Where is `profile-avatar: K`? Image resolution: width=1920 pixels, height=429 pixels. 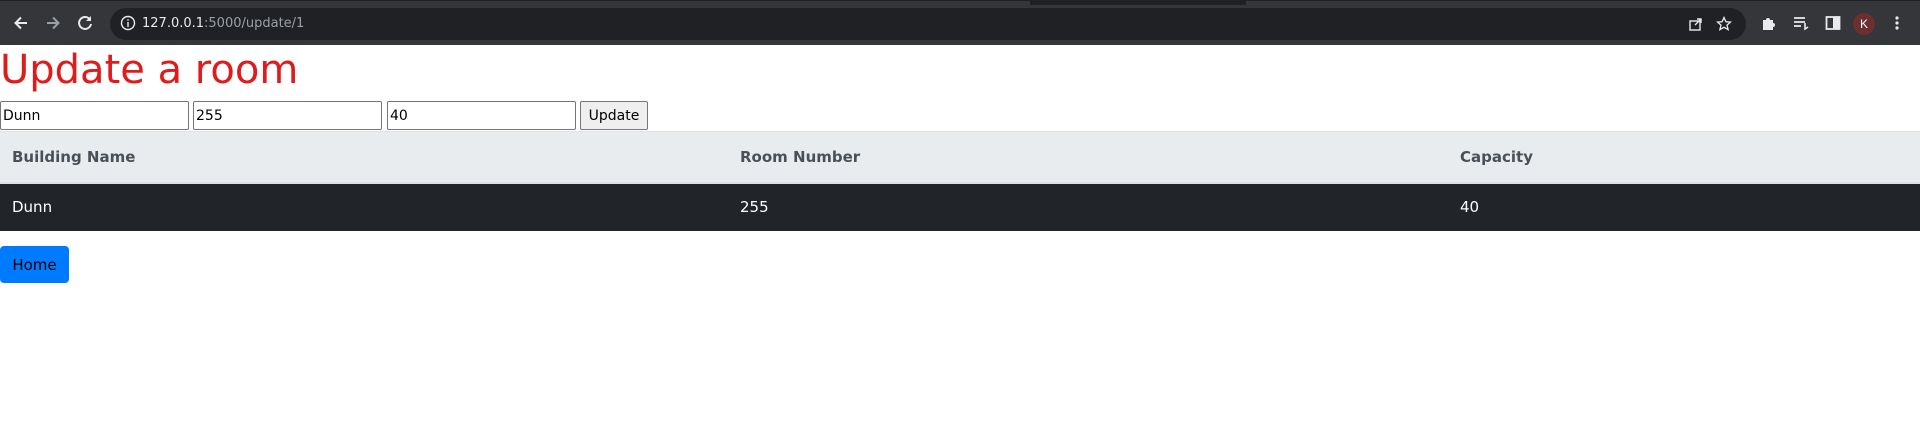
profile-avatar: K is located at coordinates (1864, 24).